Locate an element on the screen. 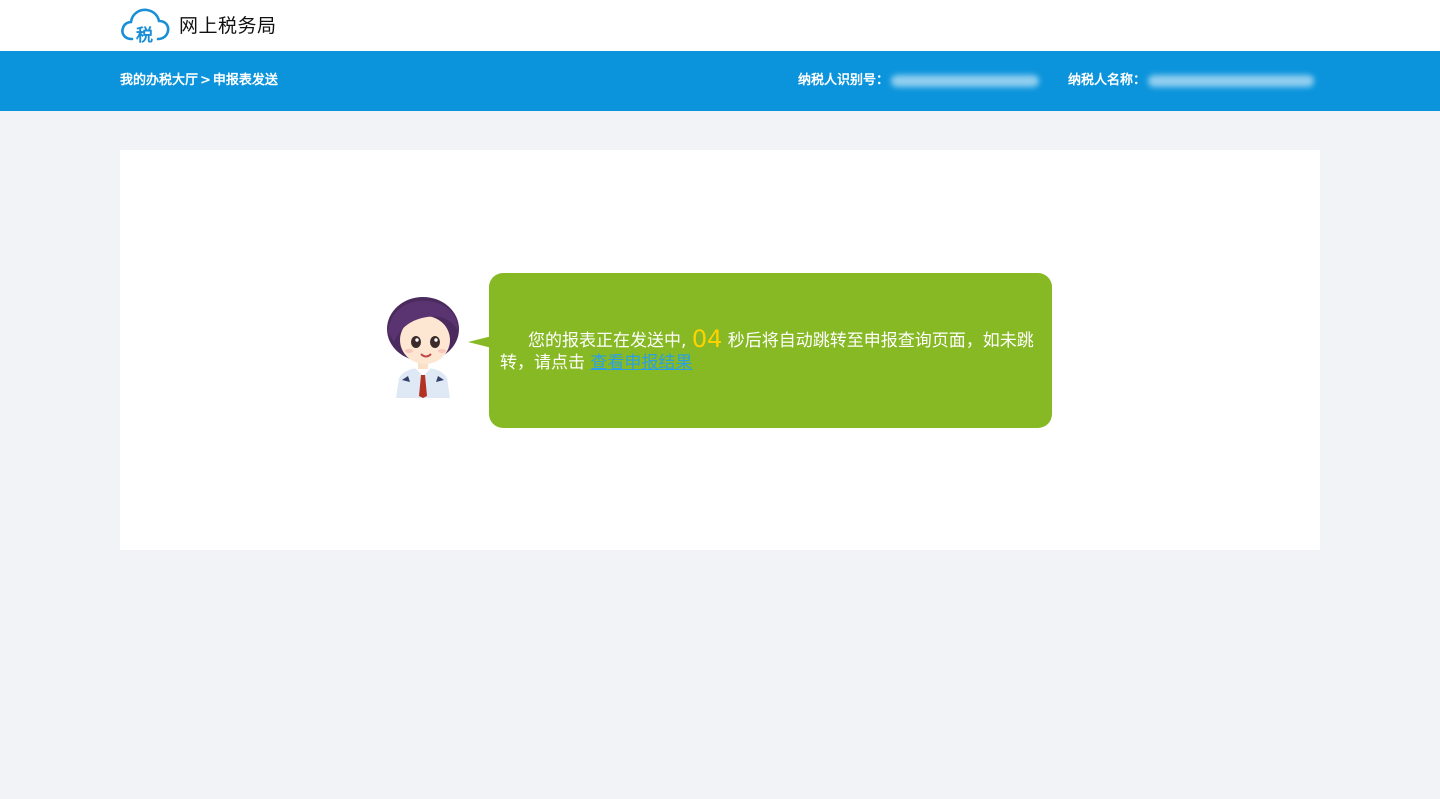  taxpayer-name-label: 纳税人名称： is located at coordinates (1107, 80).